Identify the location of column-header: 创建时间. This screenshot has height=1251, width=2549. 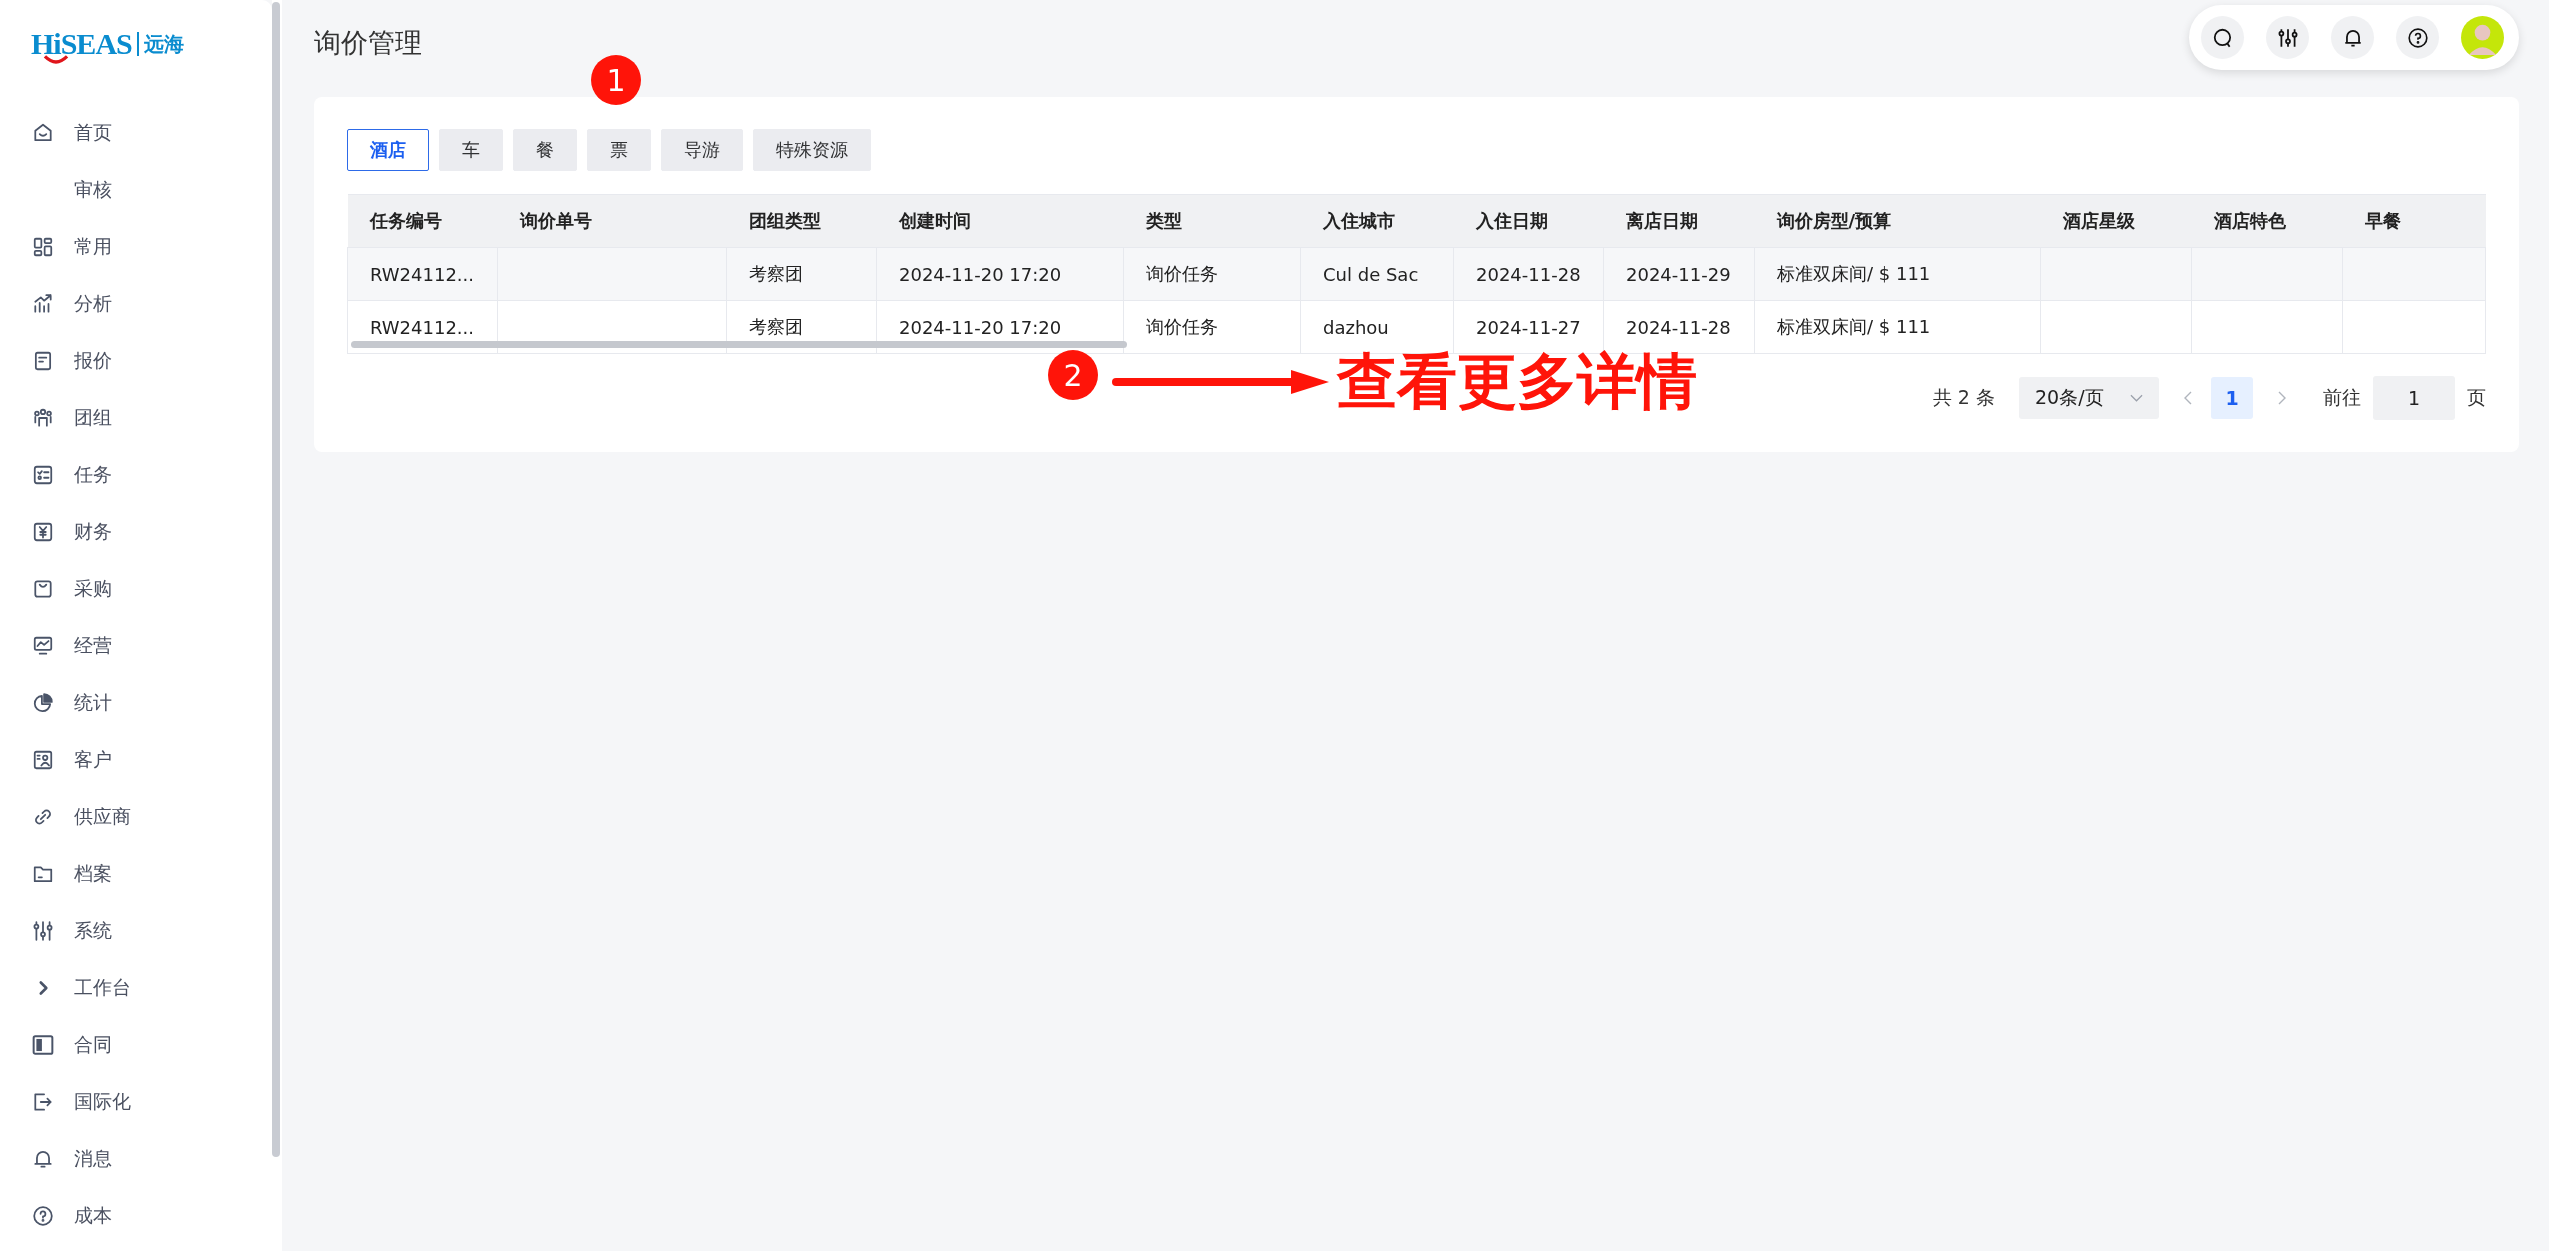
(1000, 221).